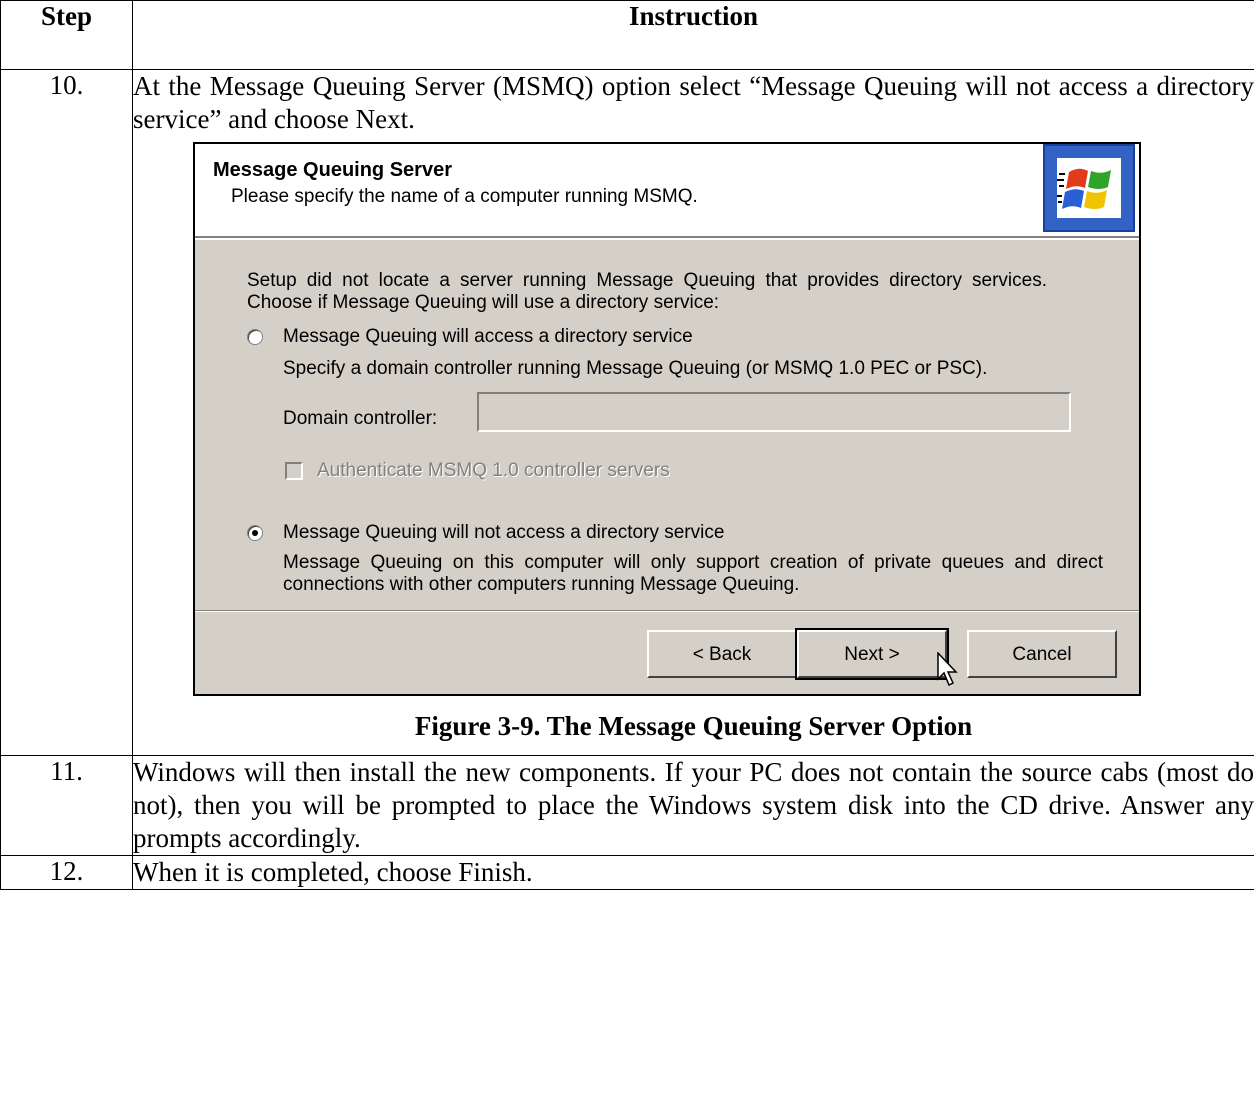  Describe the element at coordinates (294, 470) in the screenshot. I see `authenticate-checkbox` at that location.